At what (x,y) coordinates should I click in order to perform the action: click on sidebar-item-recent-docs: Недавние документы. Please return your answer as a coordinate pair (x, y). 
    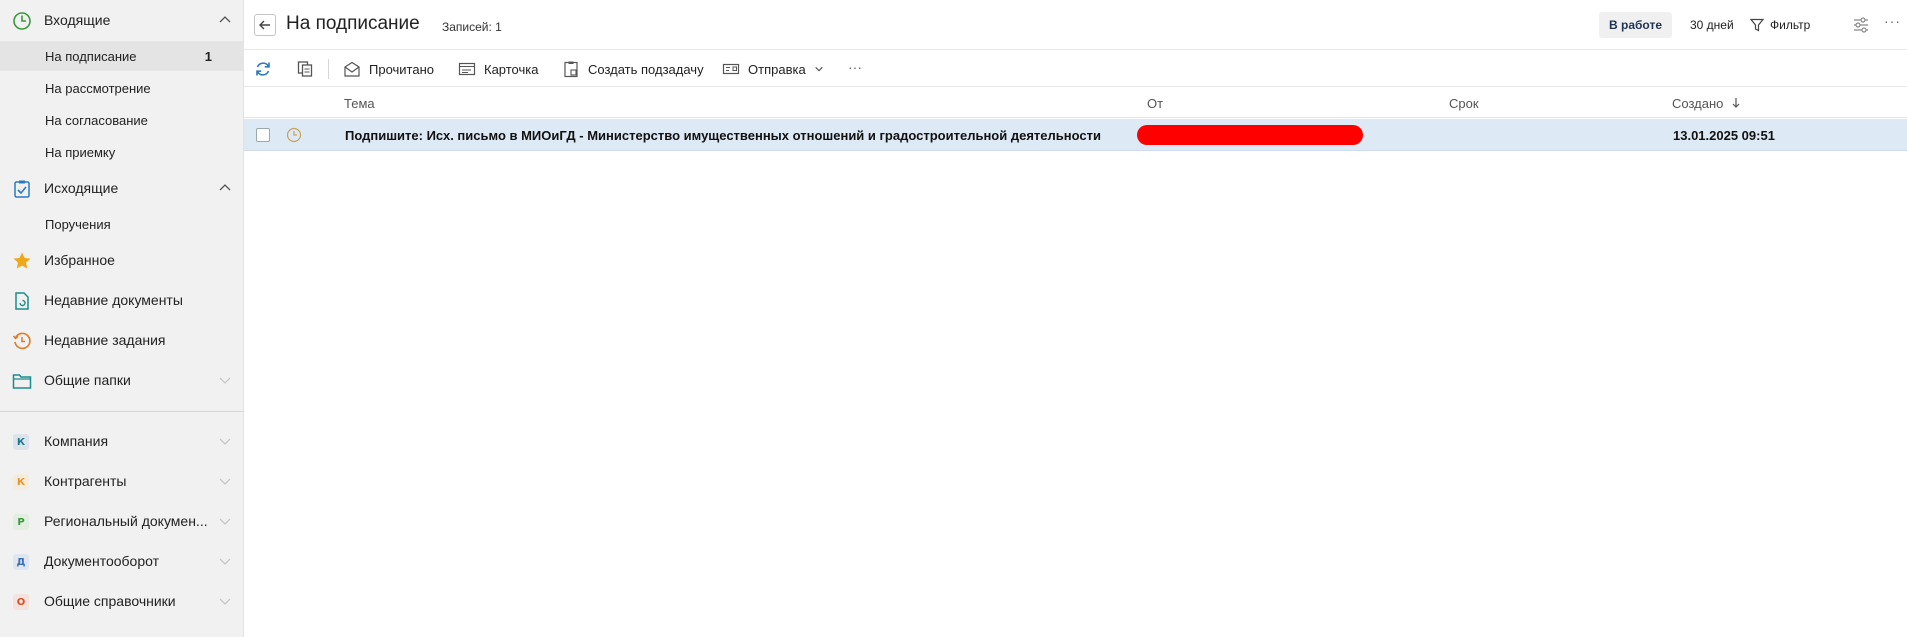
    Looking at the image, I should click on (122, 300).